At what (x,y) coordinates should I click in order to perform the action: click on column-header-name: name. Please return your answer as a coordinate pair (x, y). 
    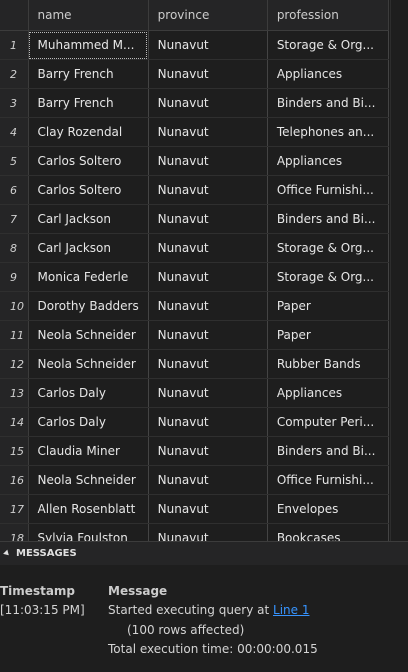
    Looking at the image, I should click on (88, 15).